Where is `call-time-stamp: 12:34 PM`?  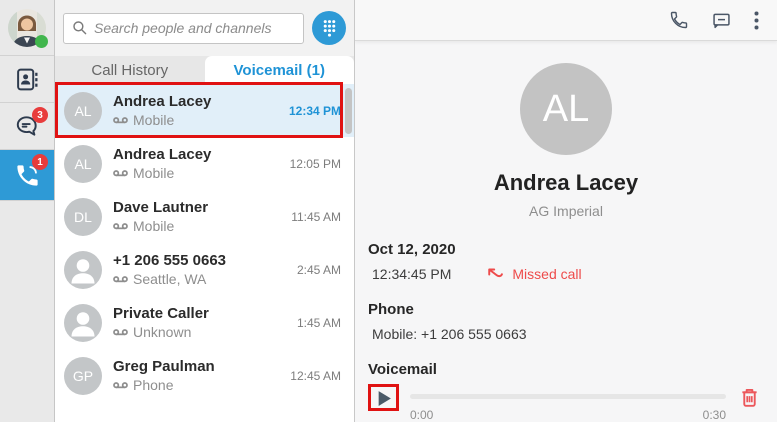
call-time-stamp: 12:34 PM is located at coordinates (314, 110).